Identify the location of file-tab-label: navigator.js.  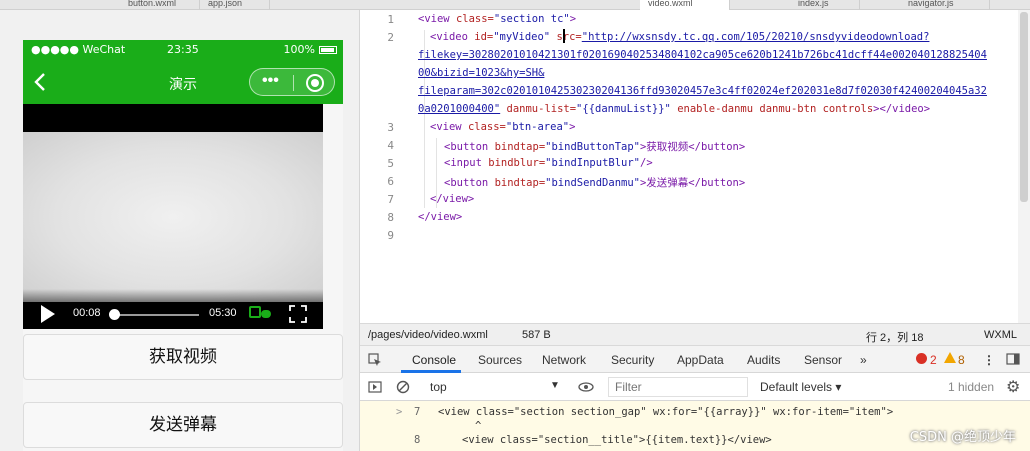
(931, 4).